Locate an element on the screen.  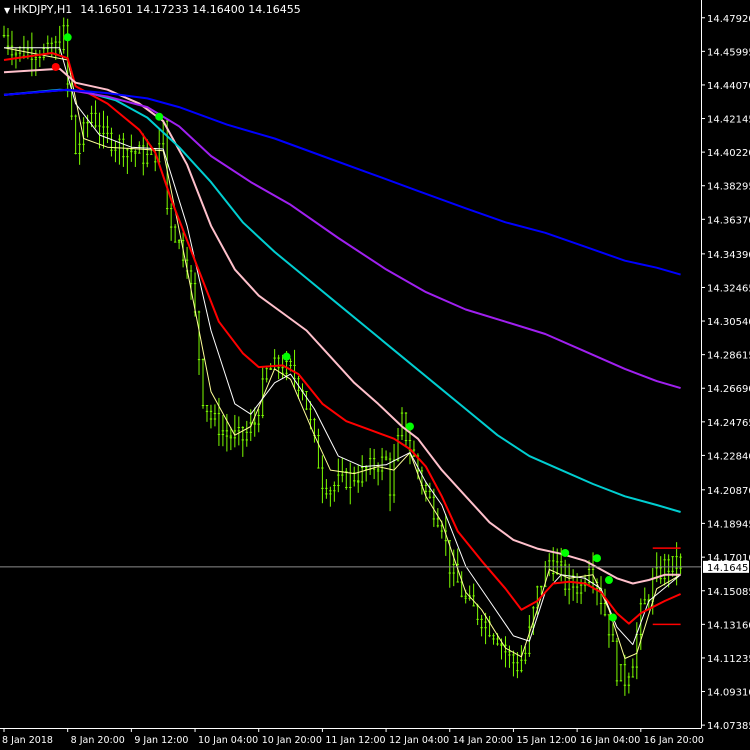
current-price: 14.16455 is located at coordinates (375, 567).